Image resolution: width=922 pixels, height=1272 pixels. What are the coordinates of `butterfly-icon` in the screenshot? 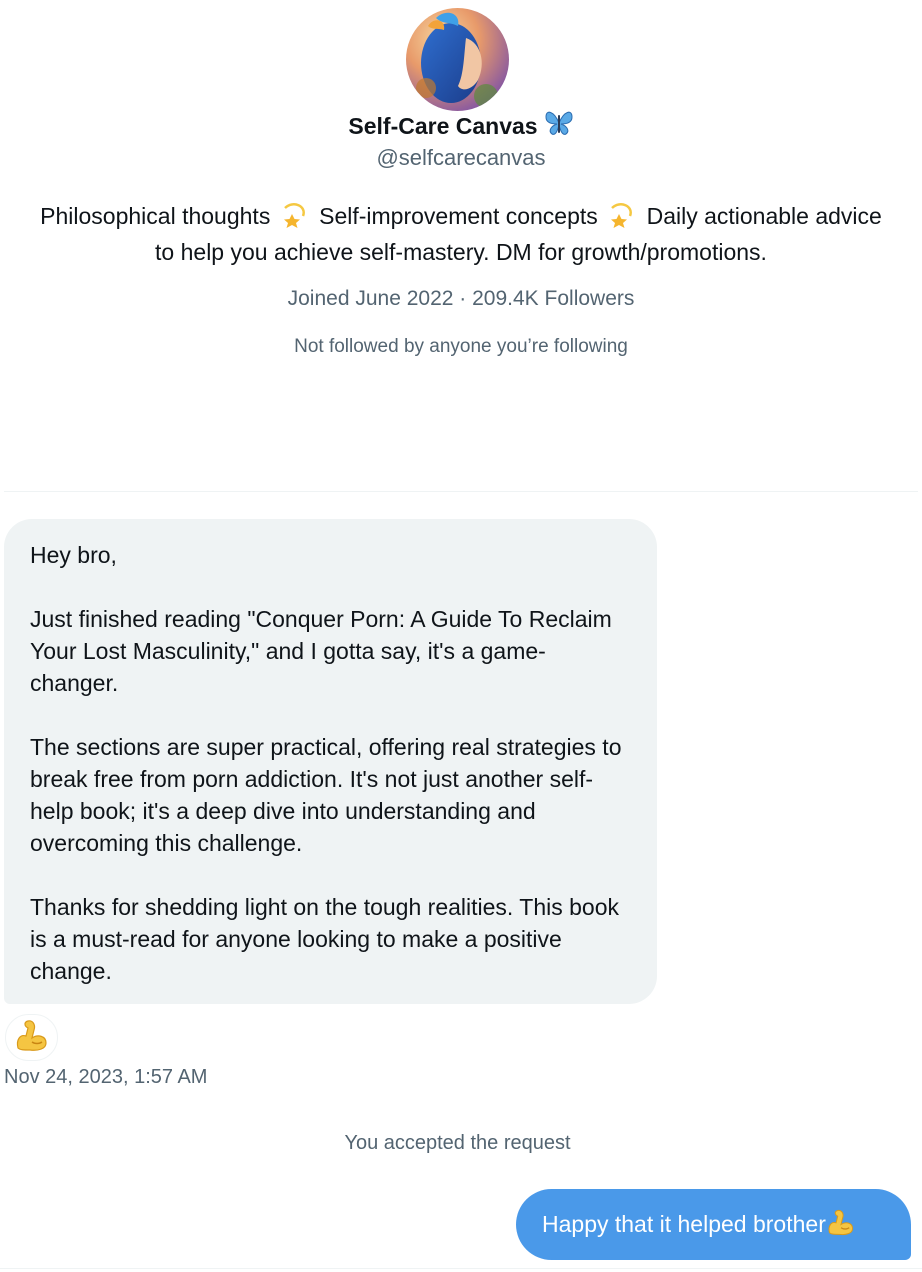 It's located at (559, 126).